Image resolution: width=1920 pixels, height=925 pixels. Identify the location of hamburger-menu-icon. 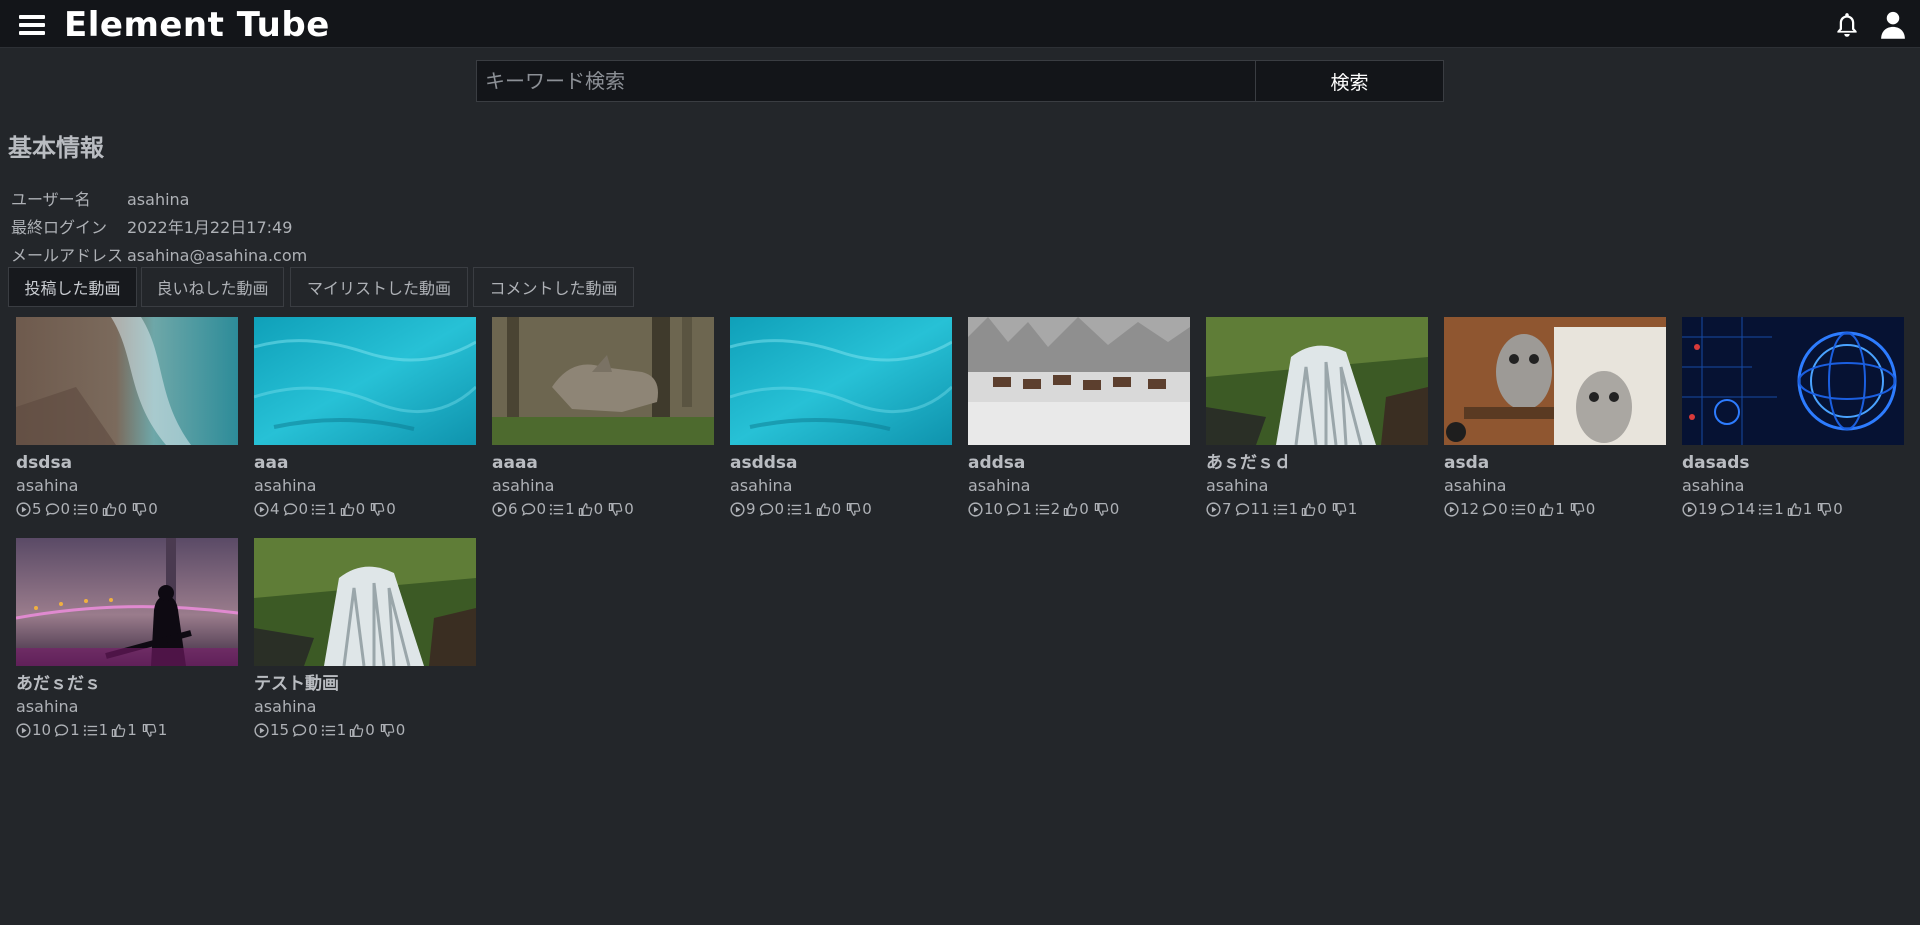
(32, 25).